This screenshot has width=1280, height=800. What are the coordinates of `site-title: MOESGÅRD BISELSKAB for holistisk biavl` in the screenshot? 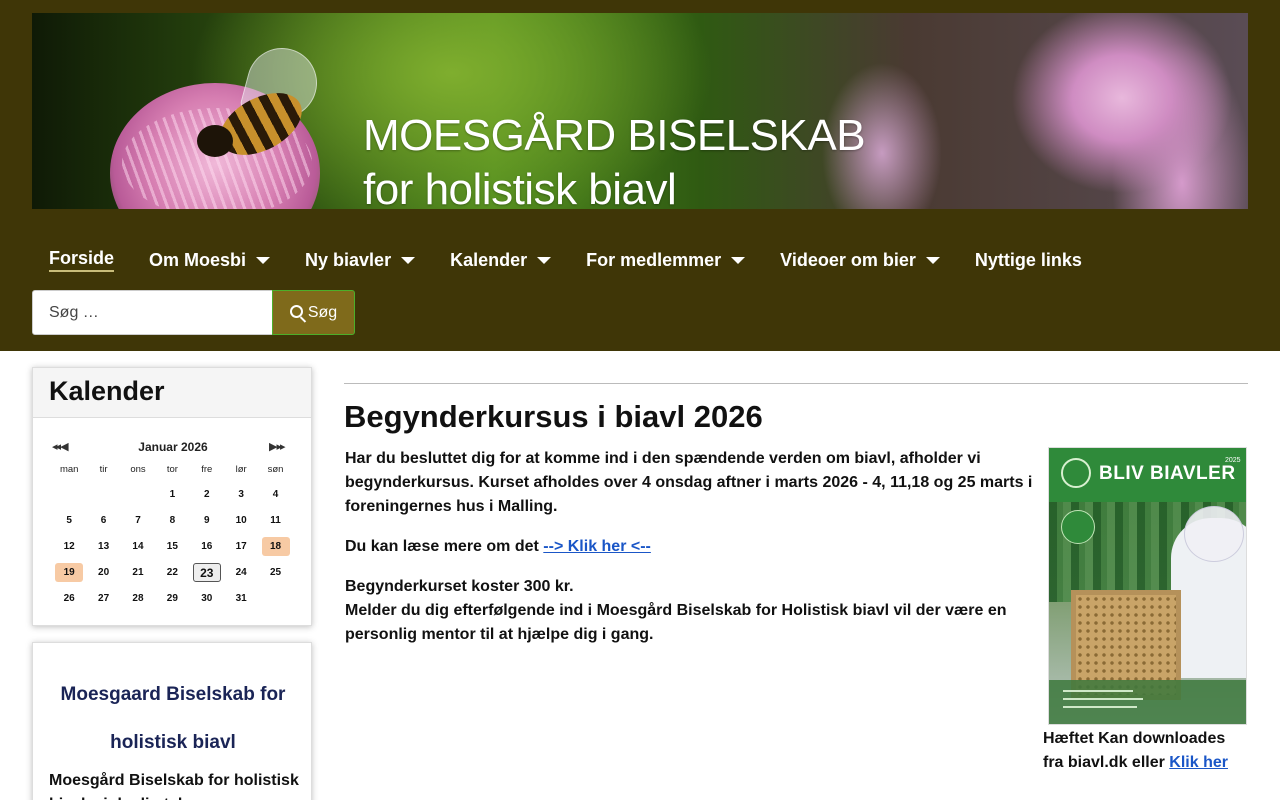 It's located at (614, 159).